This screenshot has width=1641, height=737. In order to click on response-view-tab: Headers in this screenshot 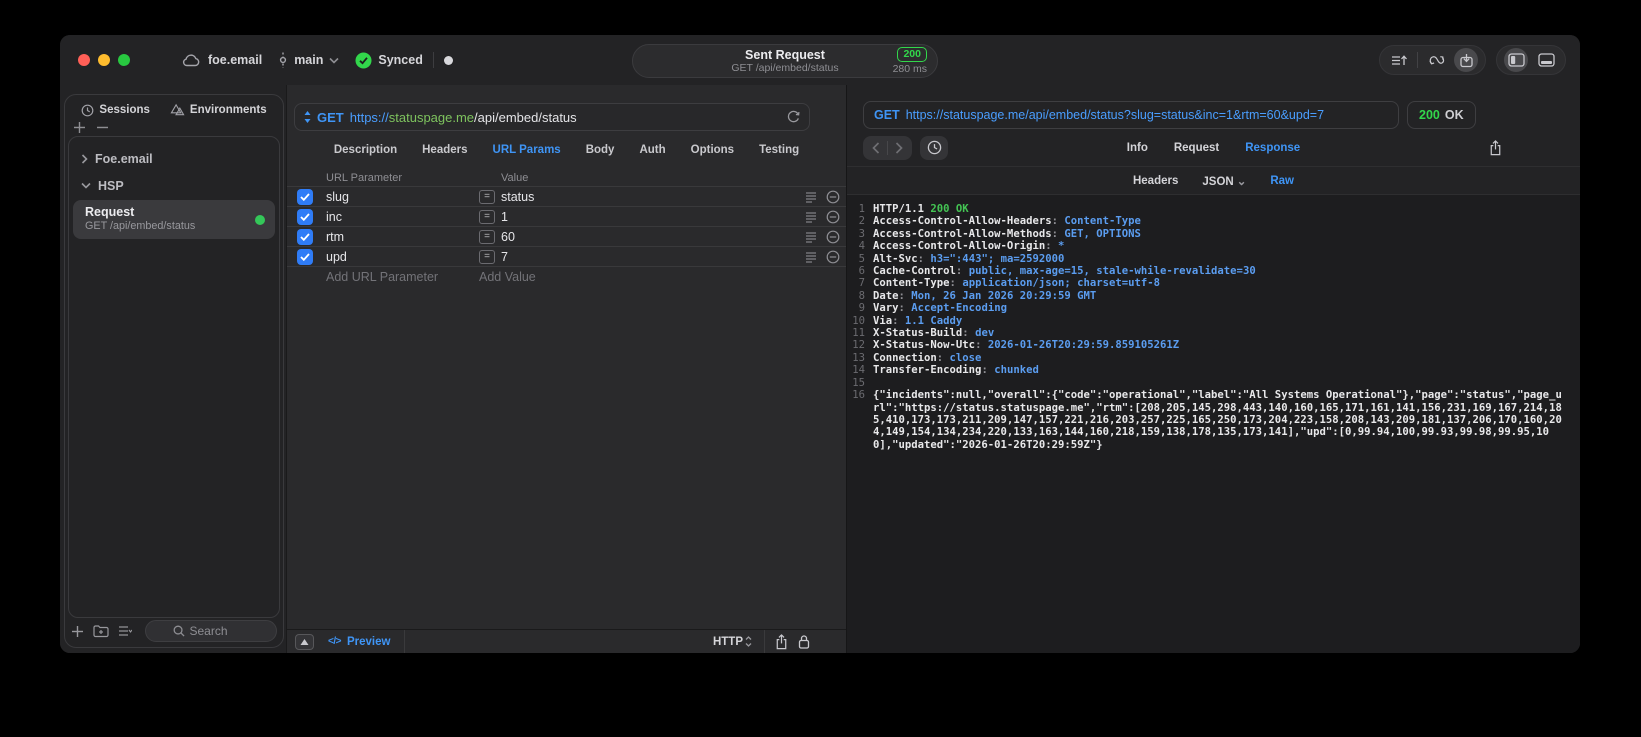, I will do `click(1155, 181)`.